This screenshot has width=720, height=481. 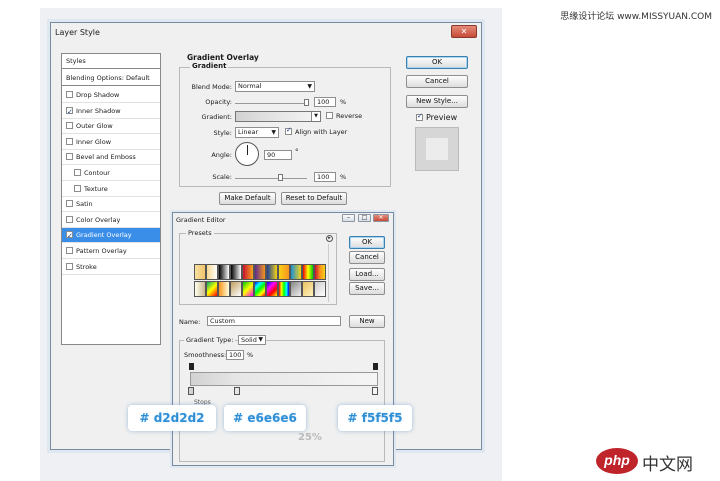 What do you see at coordinates (325, 102) in the screenshot?
I see `opacity-input: 100` at bounding box center [325, 102].